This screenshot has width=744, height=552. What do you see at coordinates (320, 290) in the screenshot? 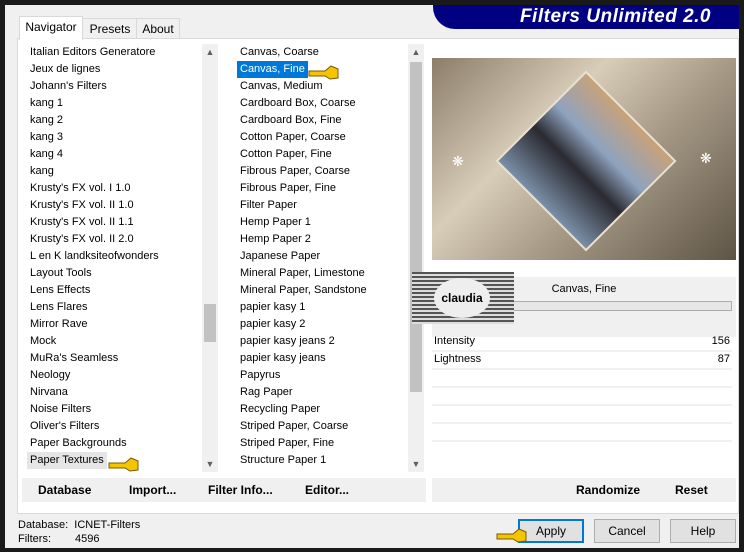
I see `list-item: Mineral Paper, Sandstone` at bounding box center [320, 290].